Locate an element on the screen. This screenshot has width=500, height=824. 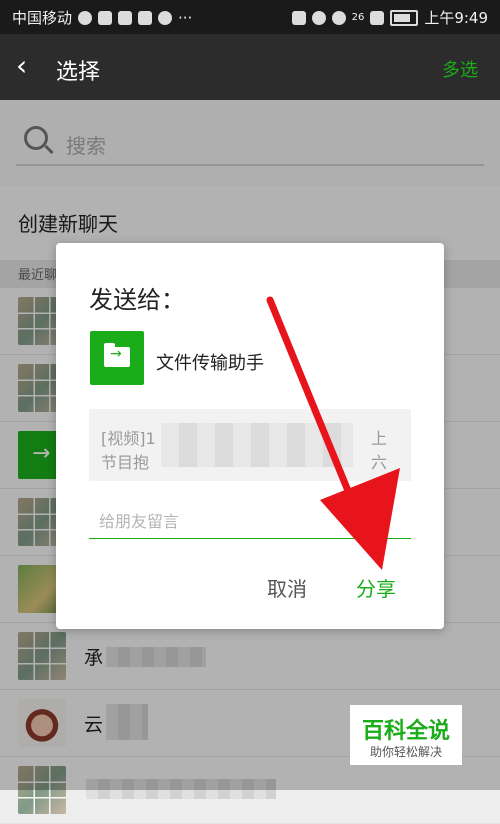
redacted-preview is located at coordinates (257, 445).